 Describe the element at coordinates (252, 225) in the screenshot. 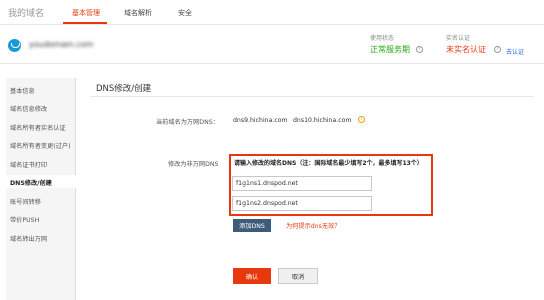

I see `add-dns-button: 添加DNS` at that location.